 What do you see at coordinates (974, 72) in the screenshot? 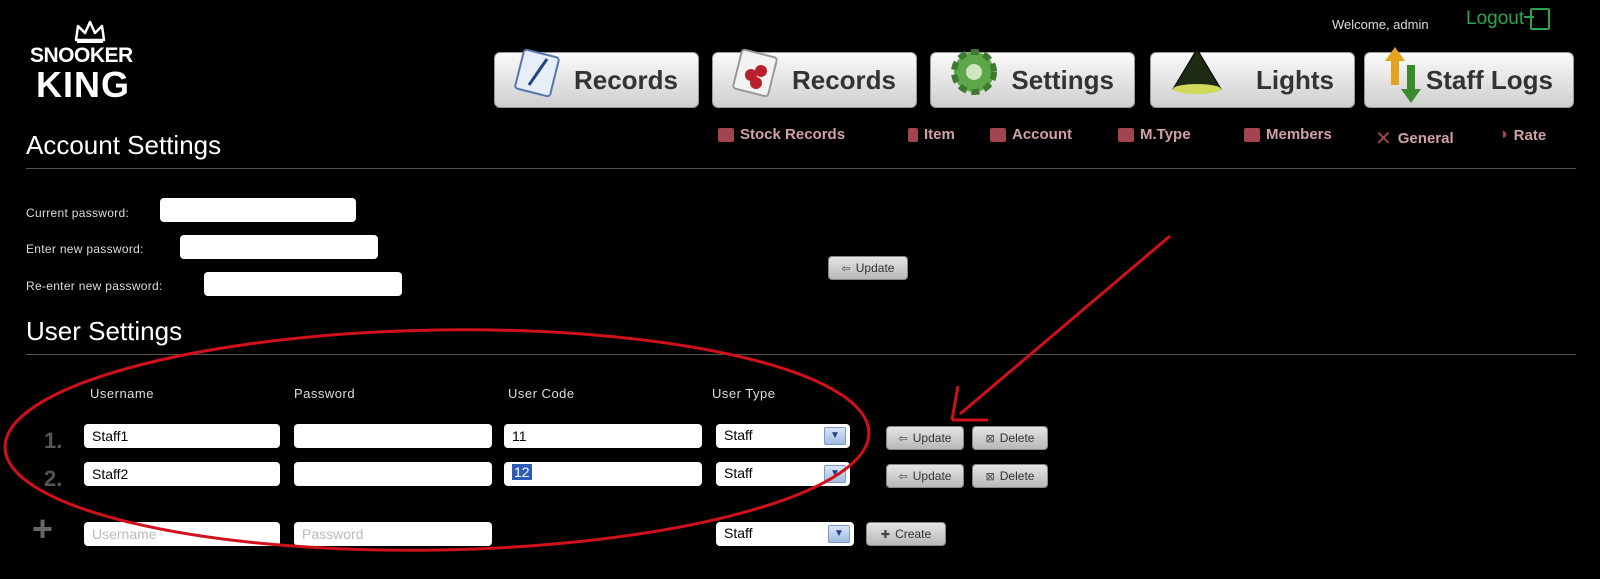
I see `gear-icon` at bounding box center [974, 72].